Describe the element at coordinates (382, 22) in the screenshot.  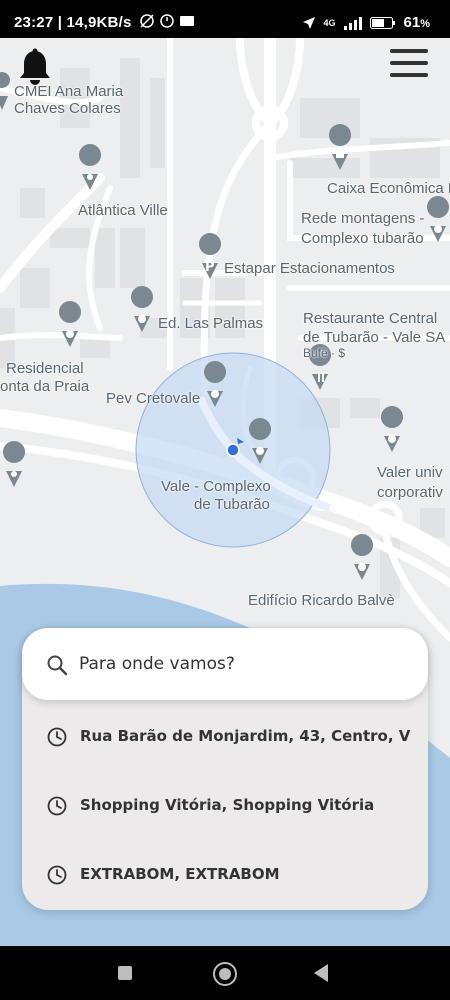
I see `battery-icon` at that location.